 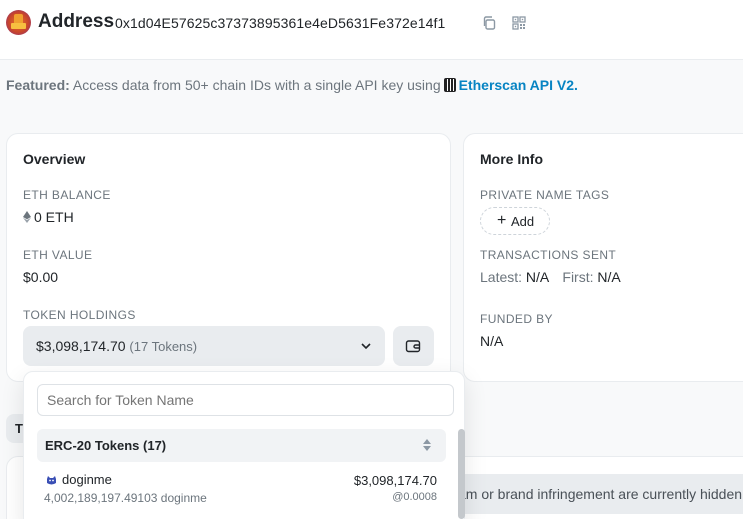 I want to click on eth-balance-value: 0 ETH, so click(x=48, y=217).